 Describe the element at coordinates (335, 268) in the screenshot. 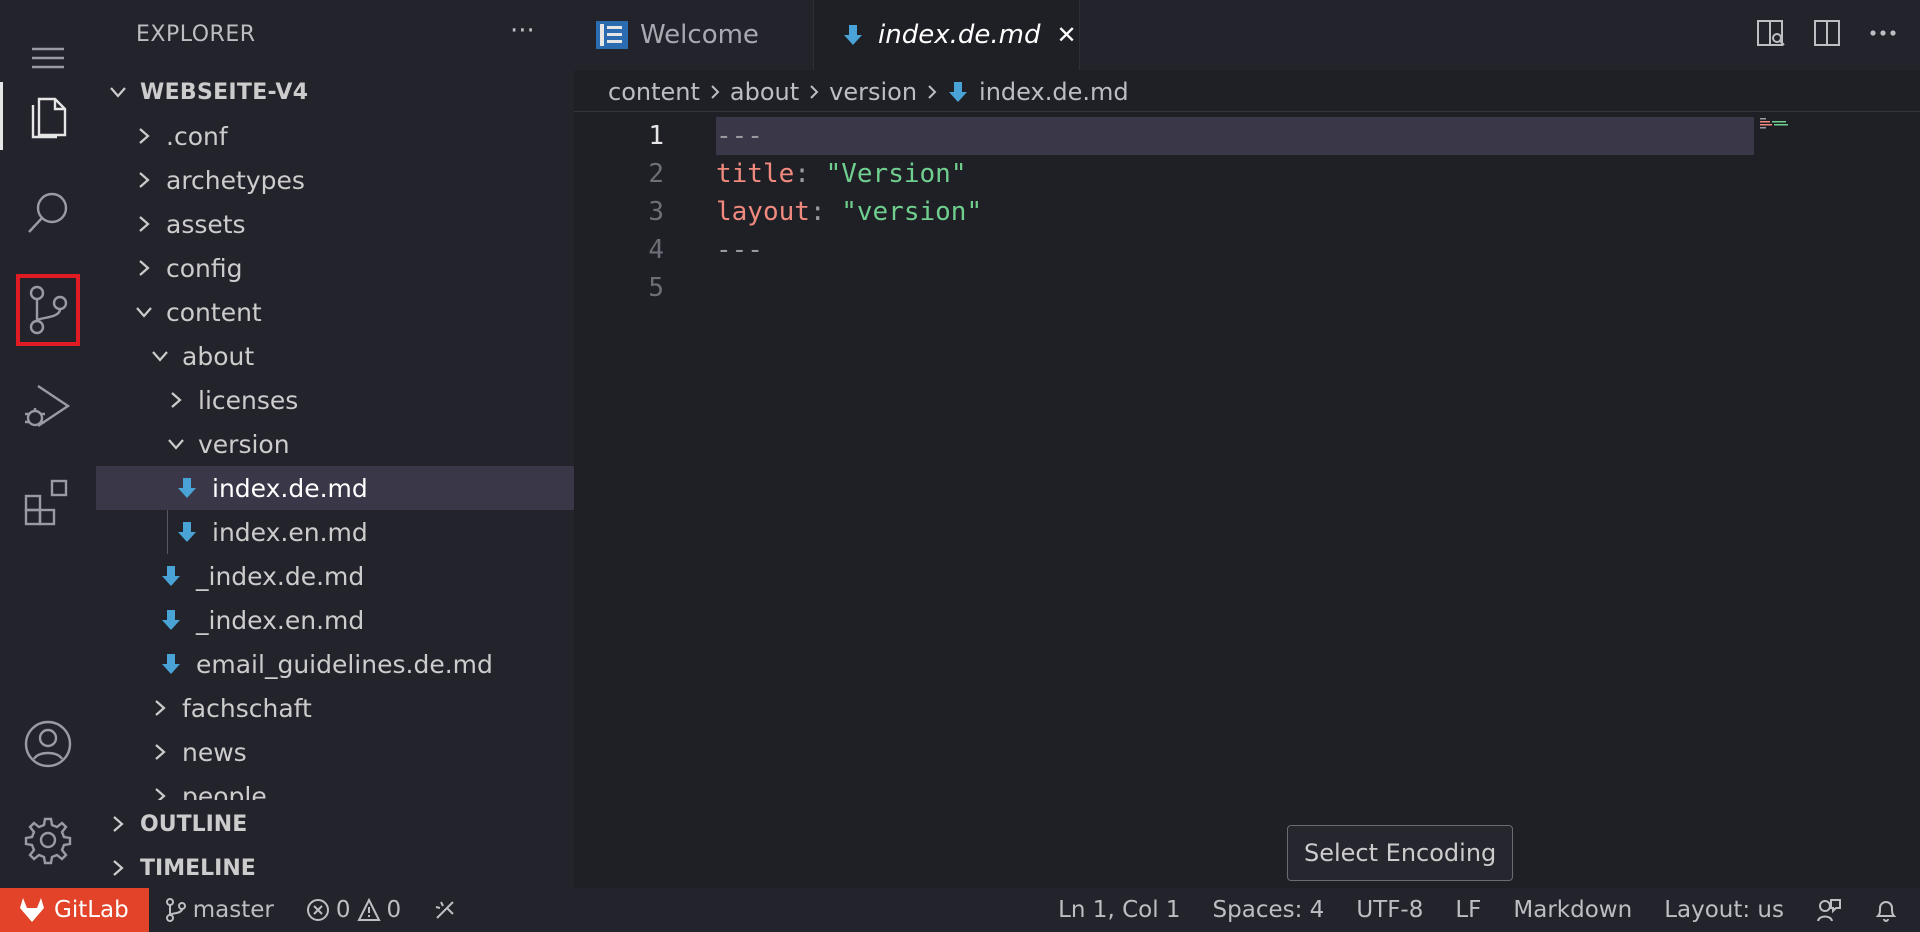

I see `tree-folder: config` at that location.